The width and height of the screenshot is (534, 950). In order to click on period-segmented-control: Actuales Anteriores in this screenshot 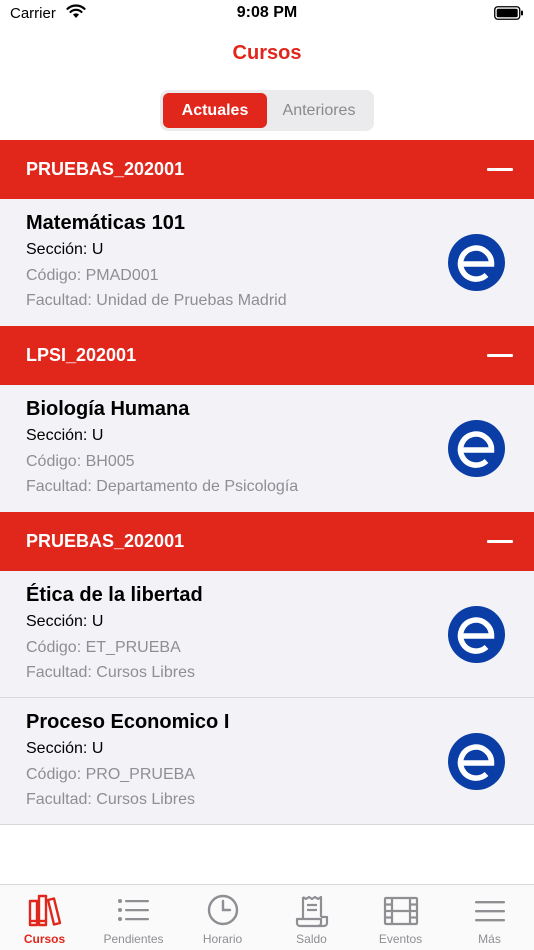, I will do `click(267, 110)`.